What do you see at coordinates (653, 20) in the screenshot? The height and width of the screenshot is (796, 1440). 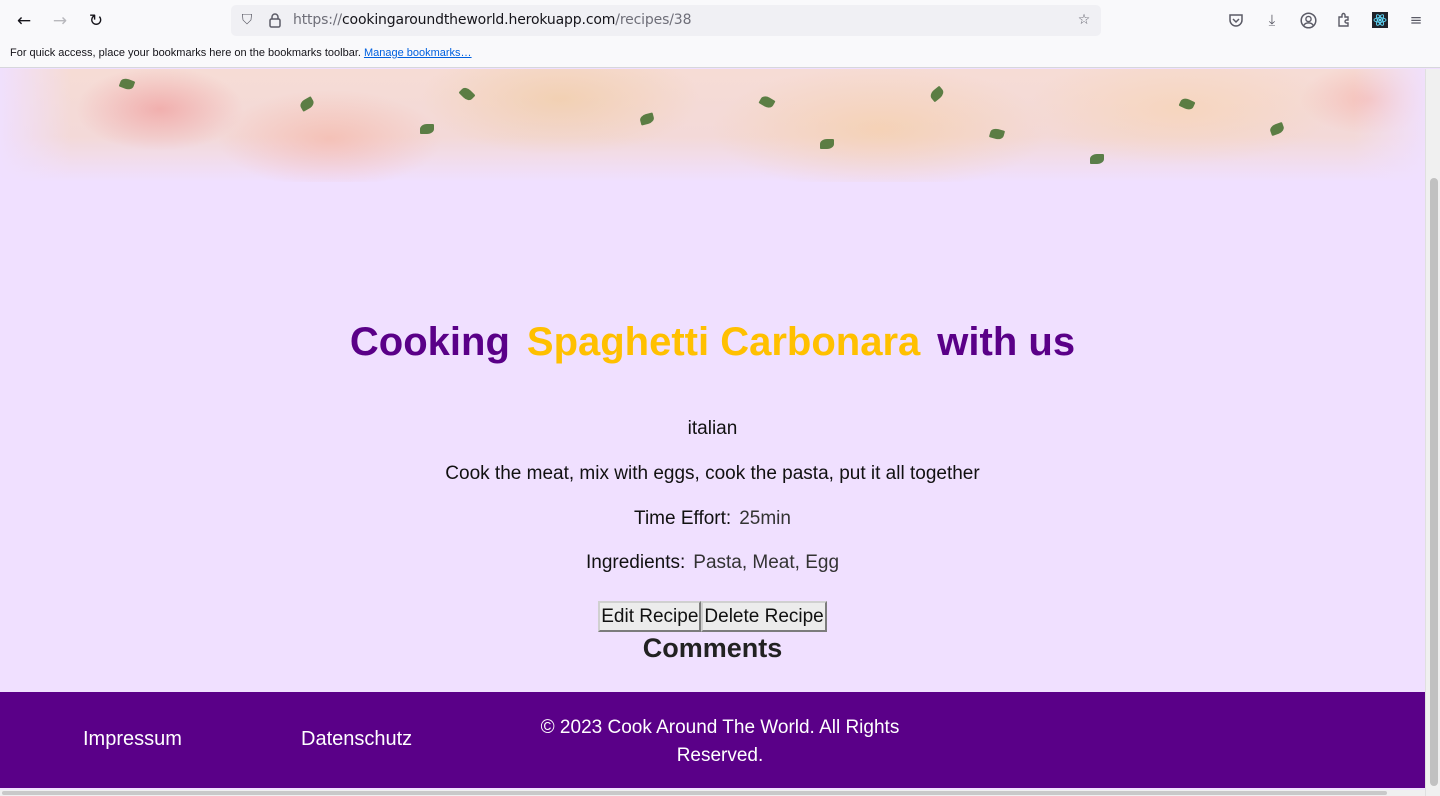 I see `url-path: /recipes/38` at bounding box center [653, 20].